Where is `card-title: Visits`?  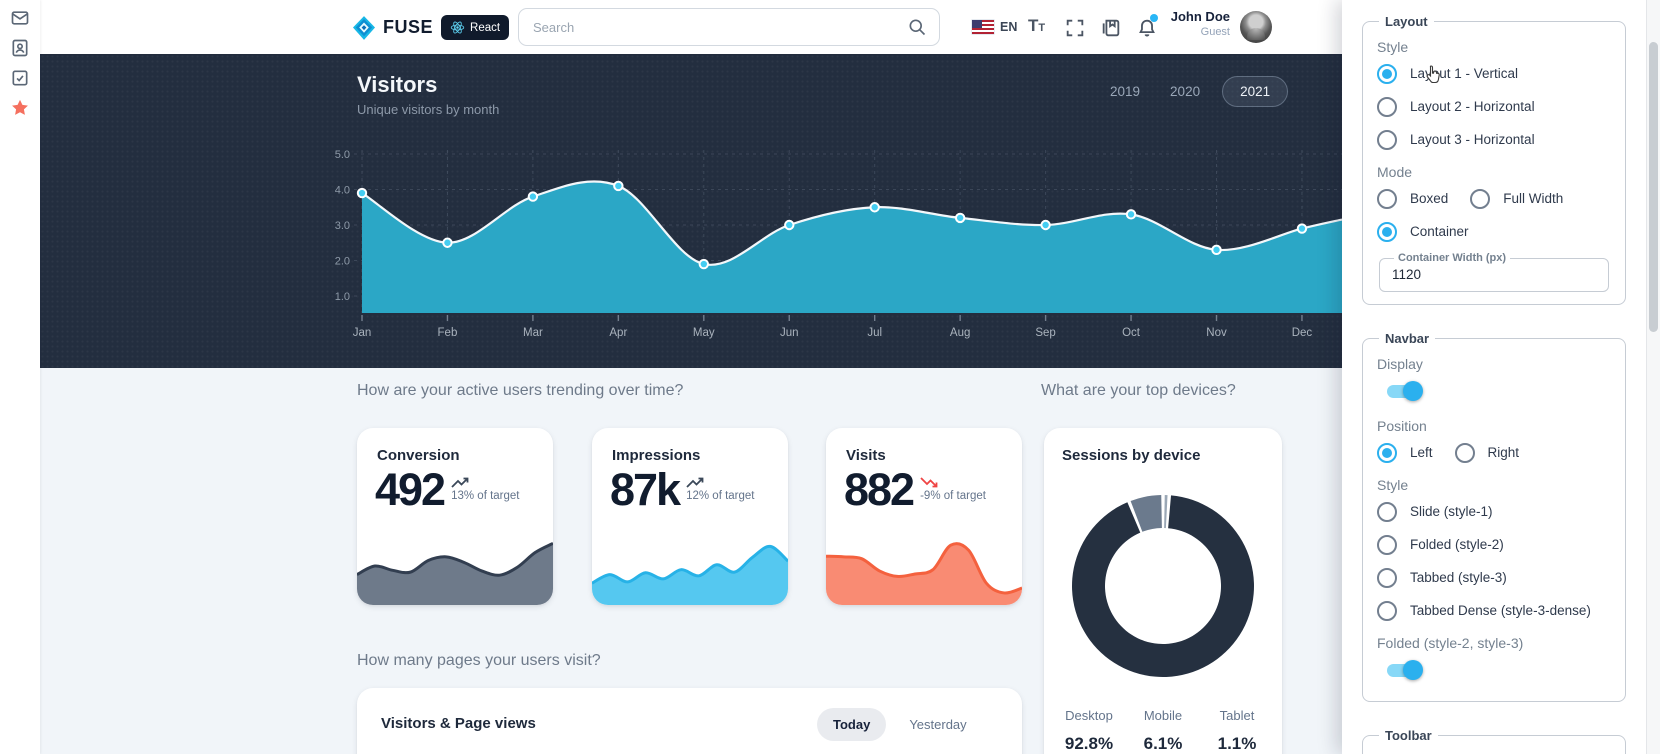
card-title: Visits is located at coordinates (866, 455).